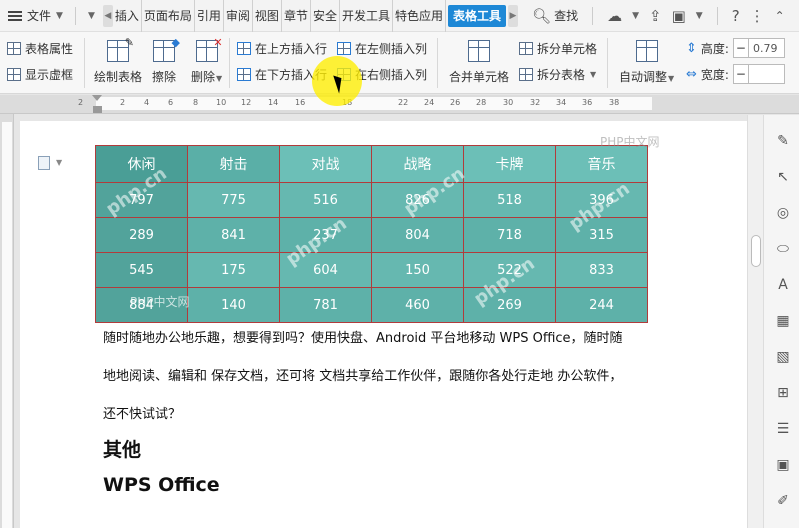 The width and height of the screenshot is (799, 528). What do you see at coordinates (635, 16) in the screenshot?
I see `cloud-chevron-icon: ▼` at bounding box center [635, 16].